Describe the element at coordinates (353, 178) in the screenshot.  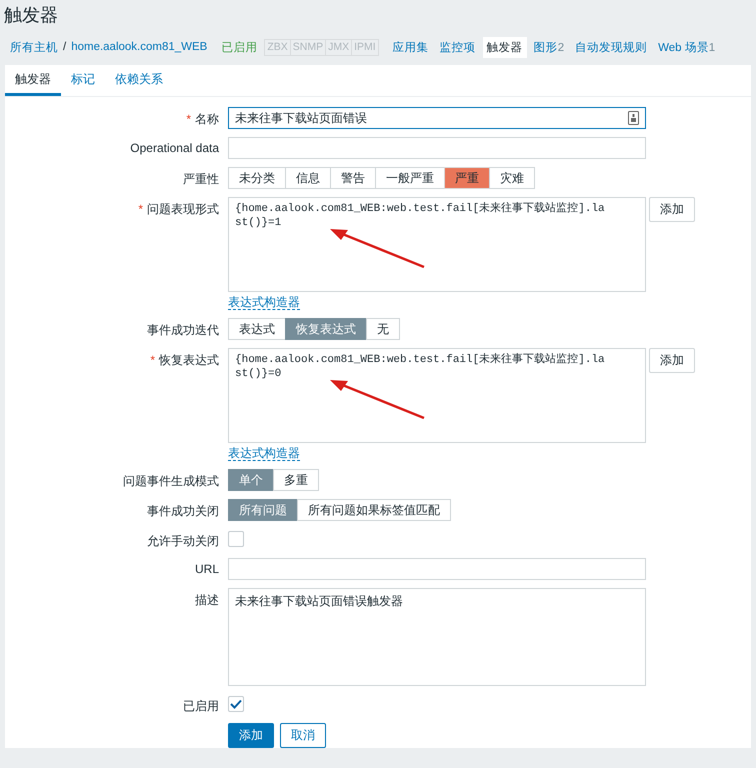
I see `segment-option: 警告` at that location.